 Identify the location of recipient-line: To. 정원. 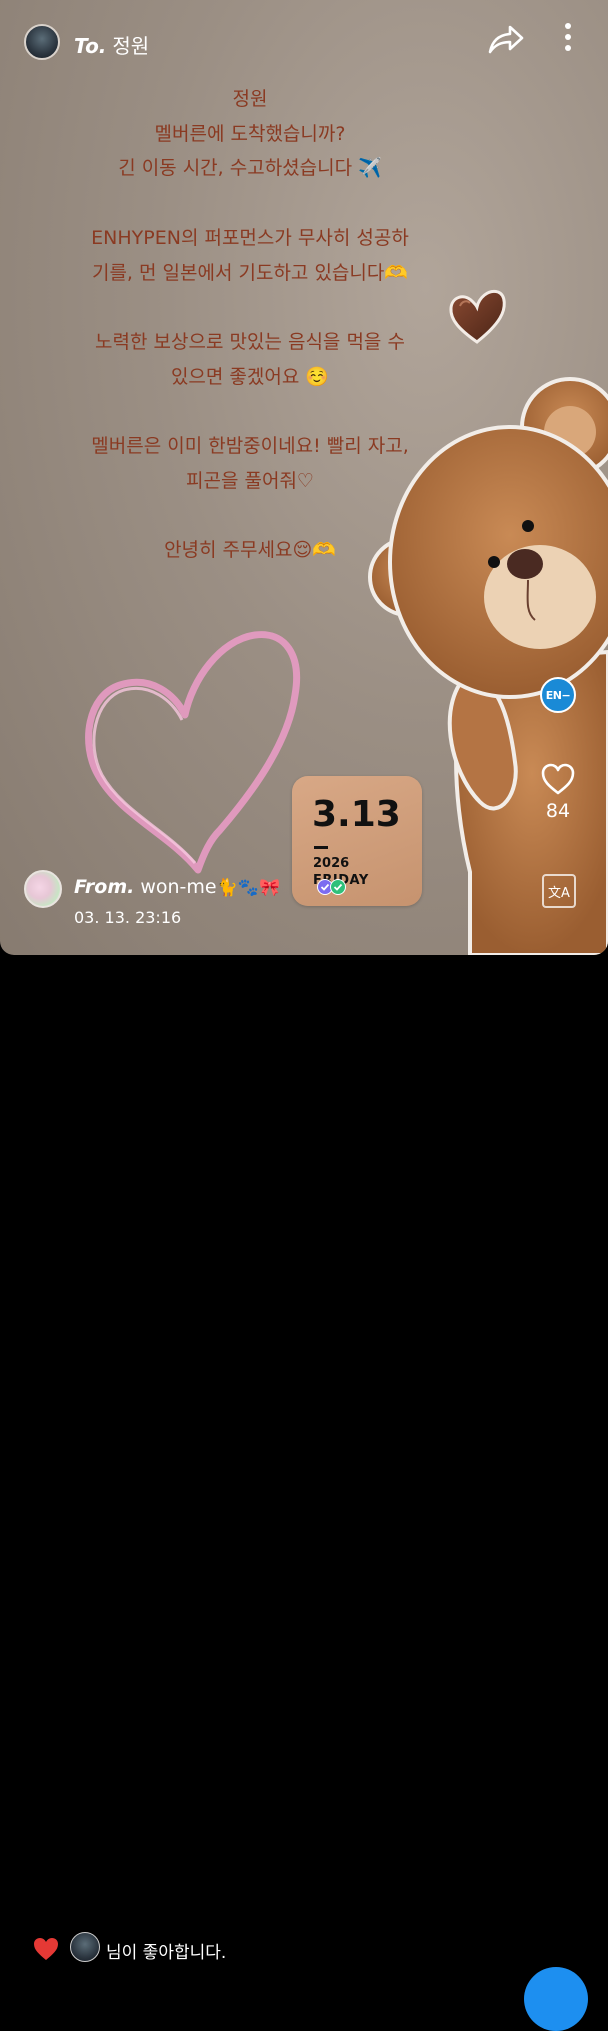
(111, 44).